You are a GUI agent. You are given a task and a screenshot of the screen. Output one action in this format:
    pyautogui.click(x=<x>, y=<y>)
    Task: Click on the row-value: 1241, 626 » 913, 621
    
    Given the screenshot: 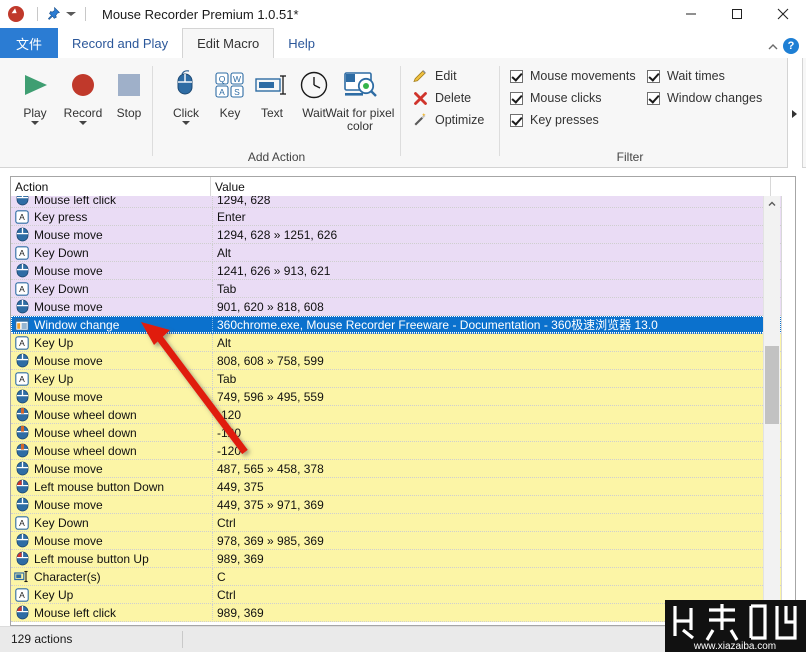 What is the action you would take?
    pyautogui.click(x=496, y=270)
    